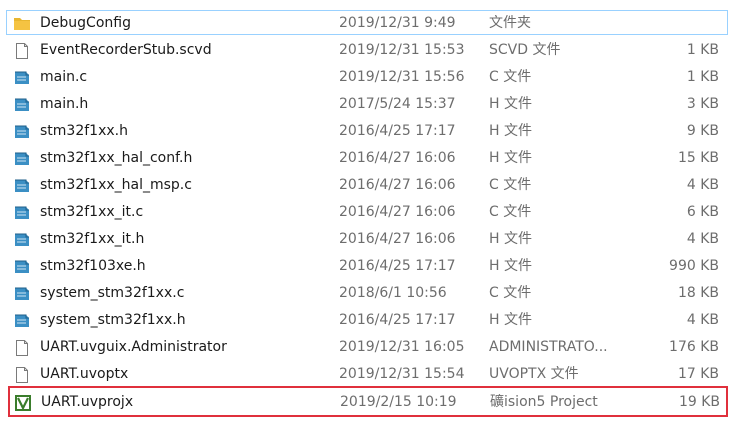 The width and height of the screenshot is (743, 429). I want to click on file-row-stm32f1xx-it-c: stm32f1xx_it.c 2016/4/27 16:06 C 文件 6 KB, so click(367, 211).